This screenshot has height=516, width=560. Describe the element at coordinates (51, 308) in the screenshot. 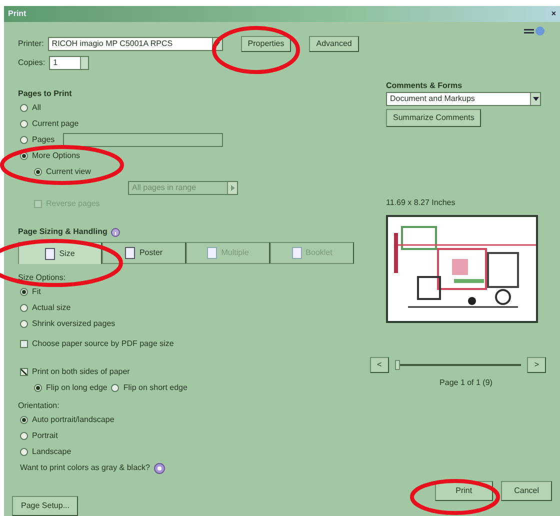

I see `option-label: Actual size` at that location.